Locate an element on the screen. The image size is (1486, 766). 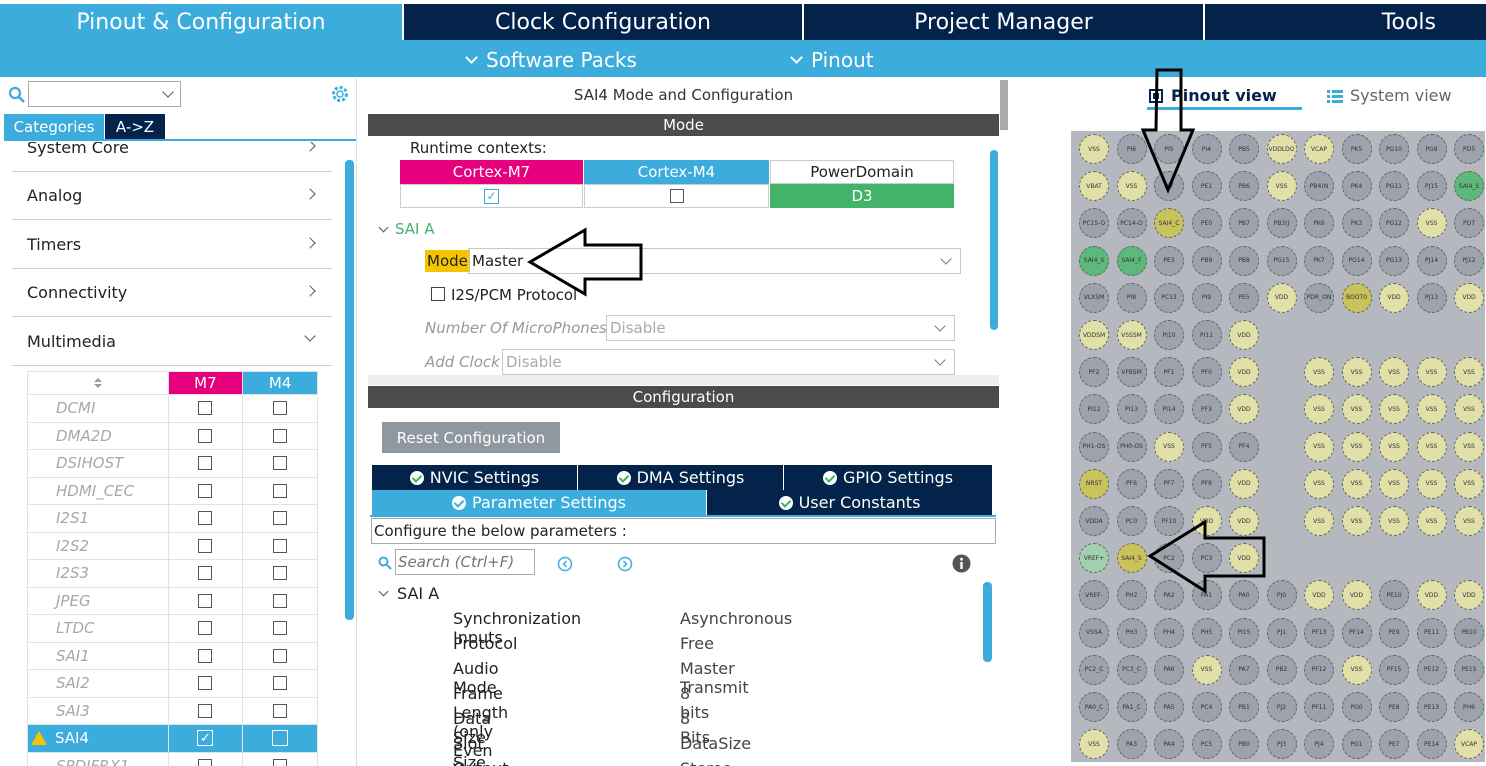
chip-pin: PA6 is located at coordinates (1169, 669).